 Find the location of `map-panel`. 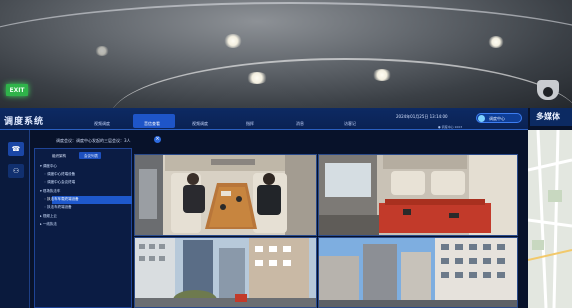

map-panel is located at coordinates (550, 219).